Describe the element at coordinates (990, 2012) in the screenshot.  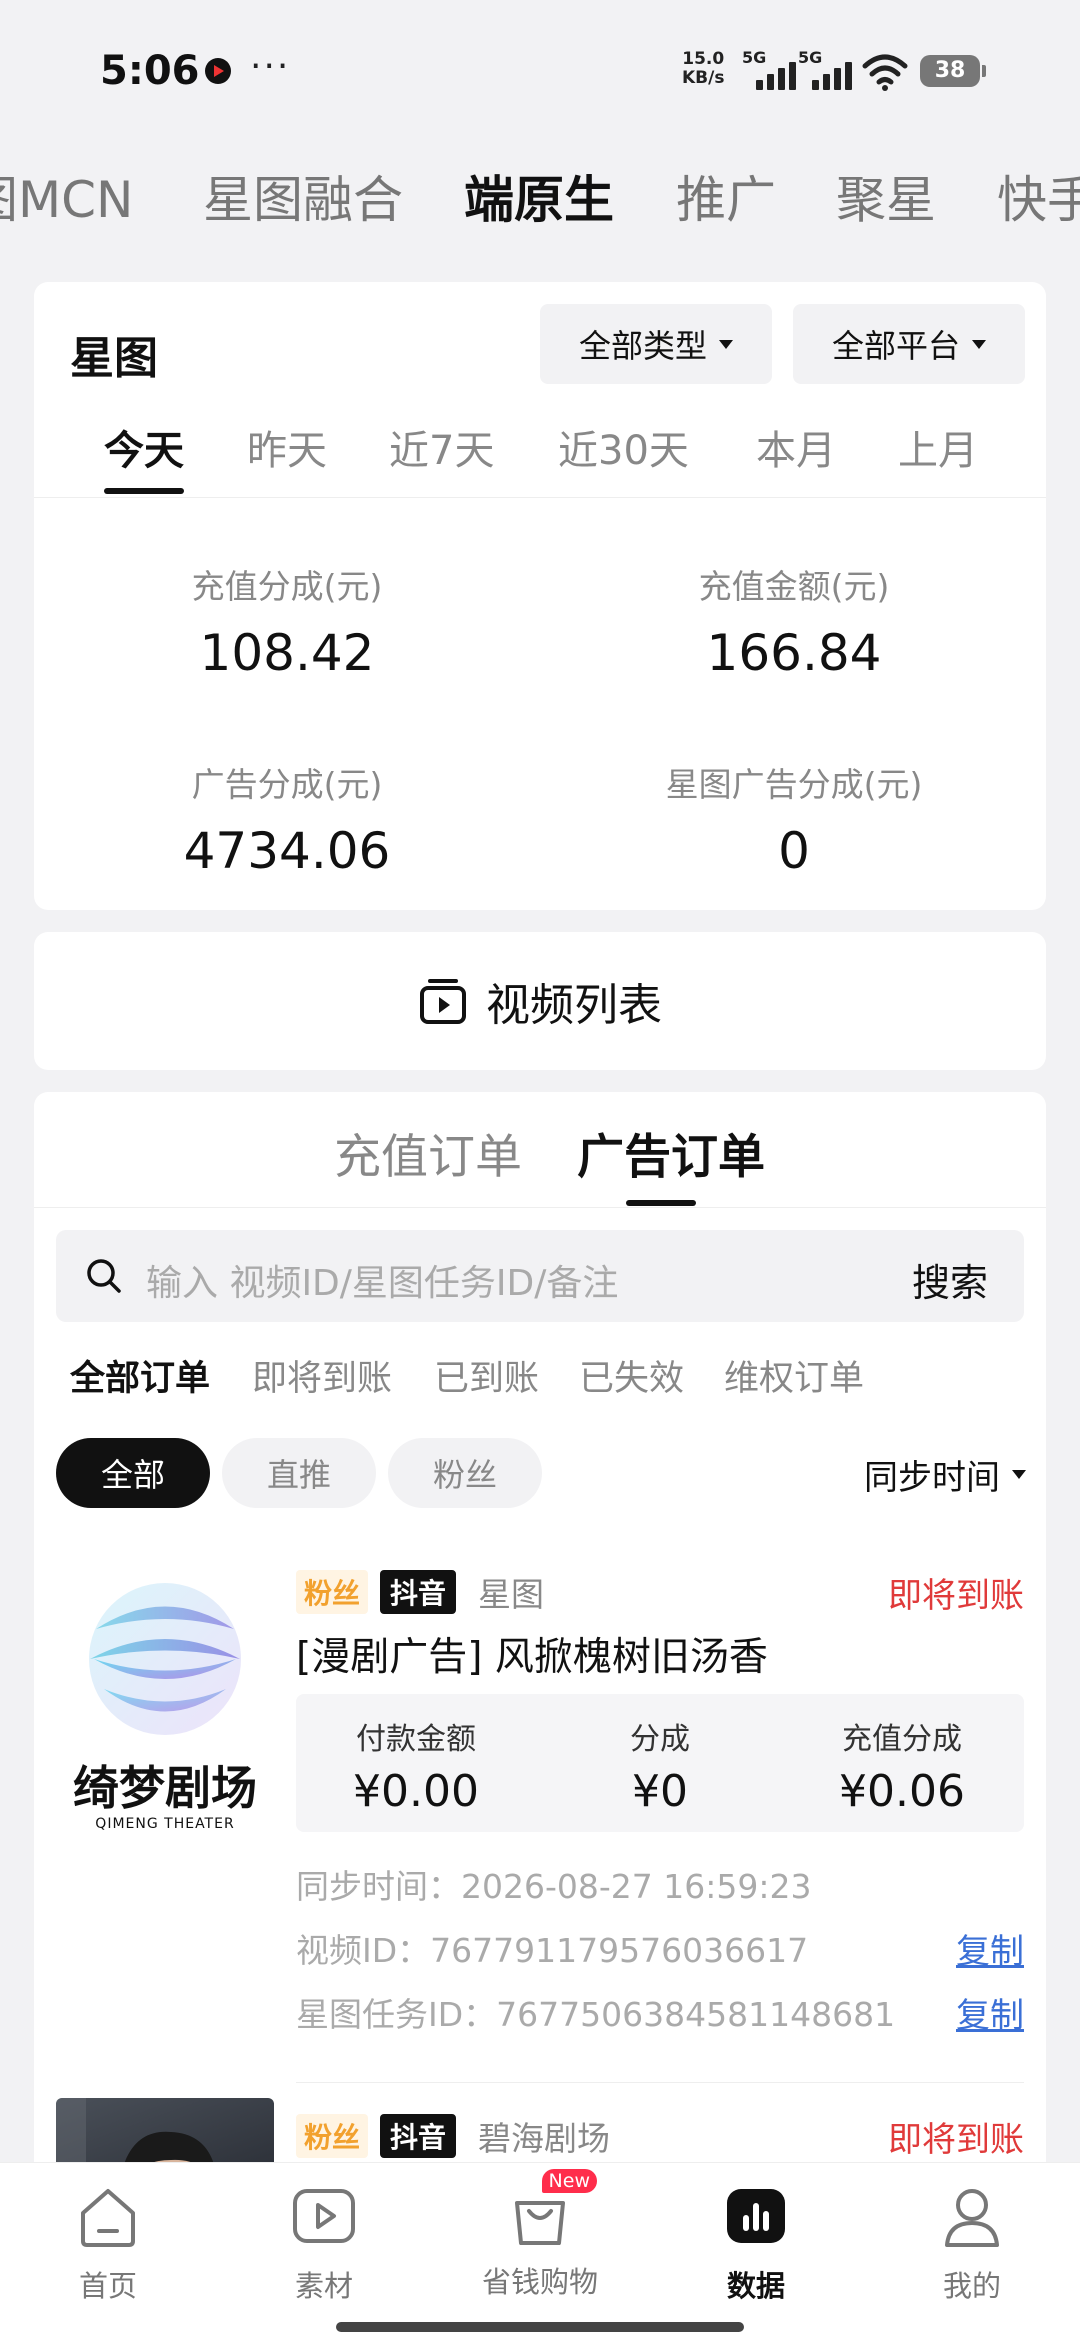
I see `copy-task-id-button: 复制` at that location.